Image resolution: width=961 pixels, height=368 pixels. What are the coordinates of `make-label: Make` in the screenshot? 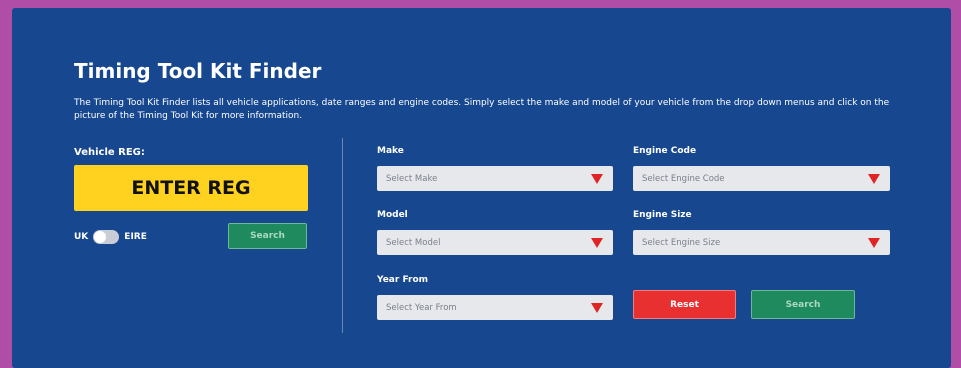 It's located at (390, 151).